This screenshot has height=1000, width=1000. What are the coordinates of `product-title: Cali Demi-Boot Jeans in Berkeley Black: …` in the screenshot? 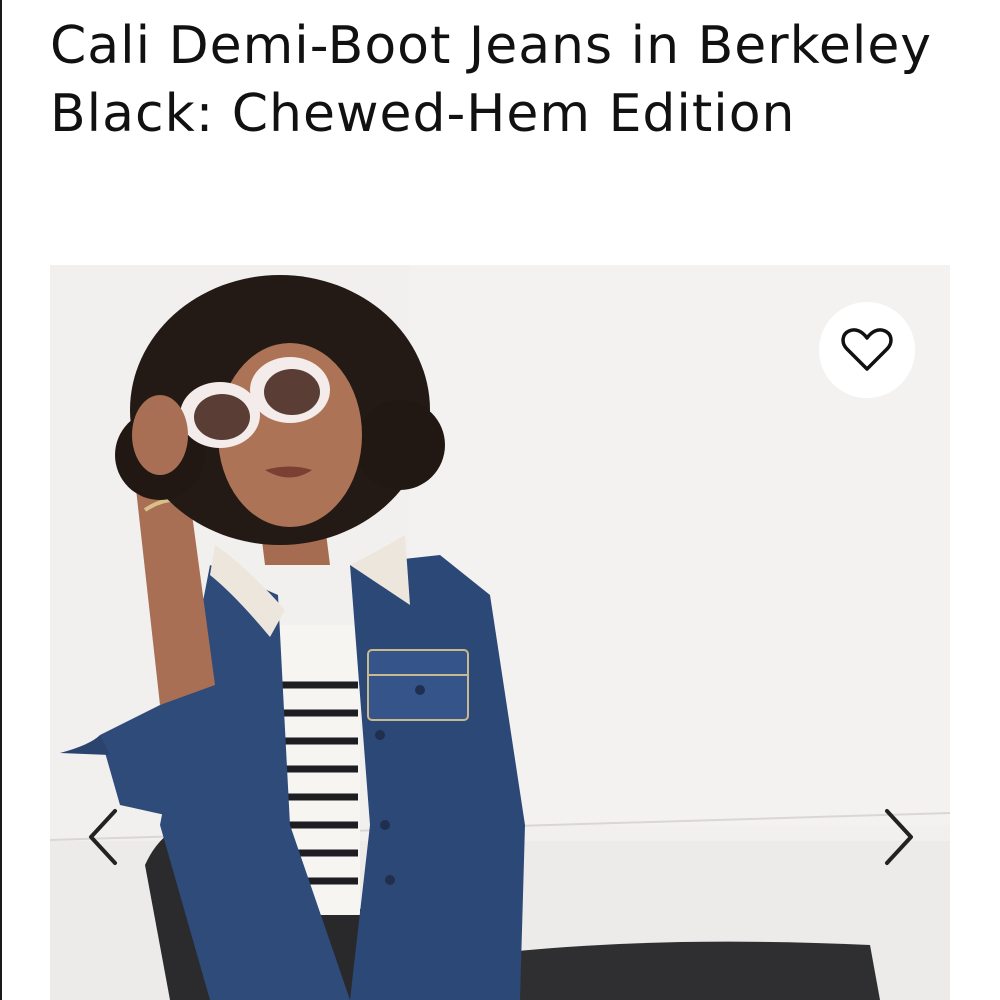 It's located at (491, 80).